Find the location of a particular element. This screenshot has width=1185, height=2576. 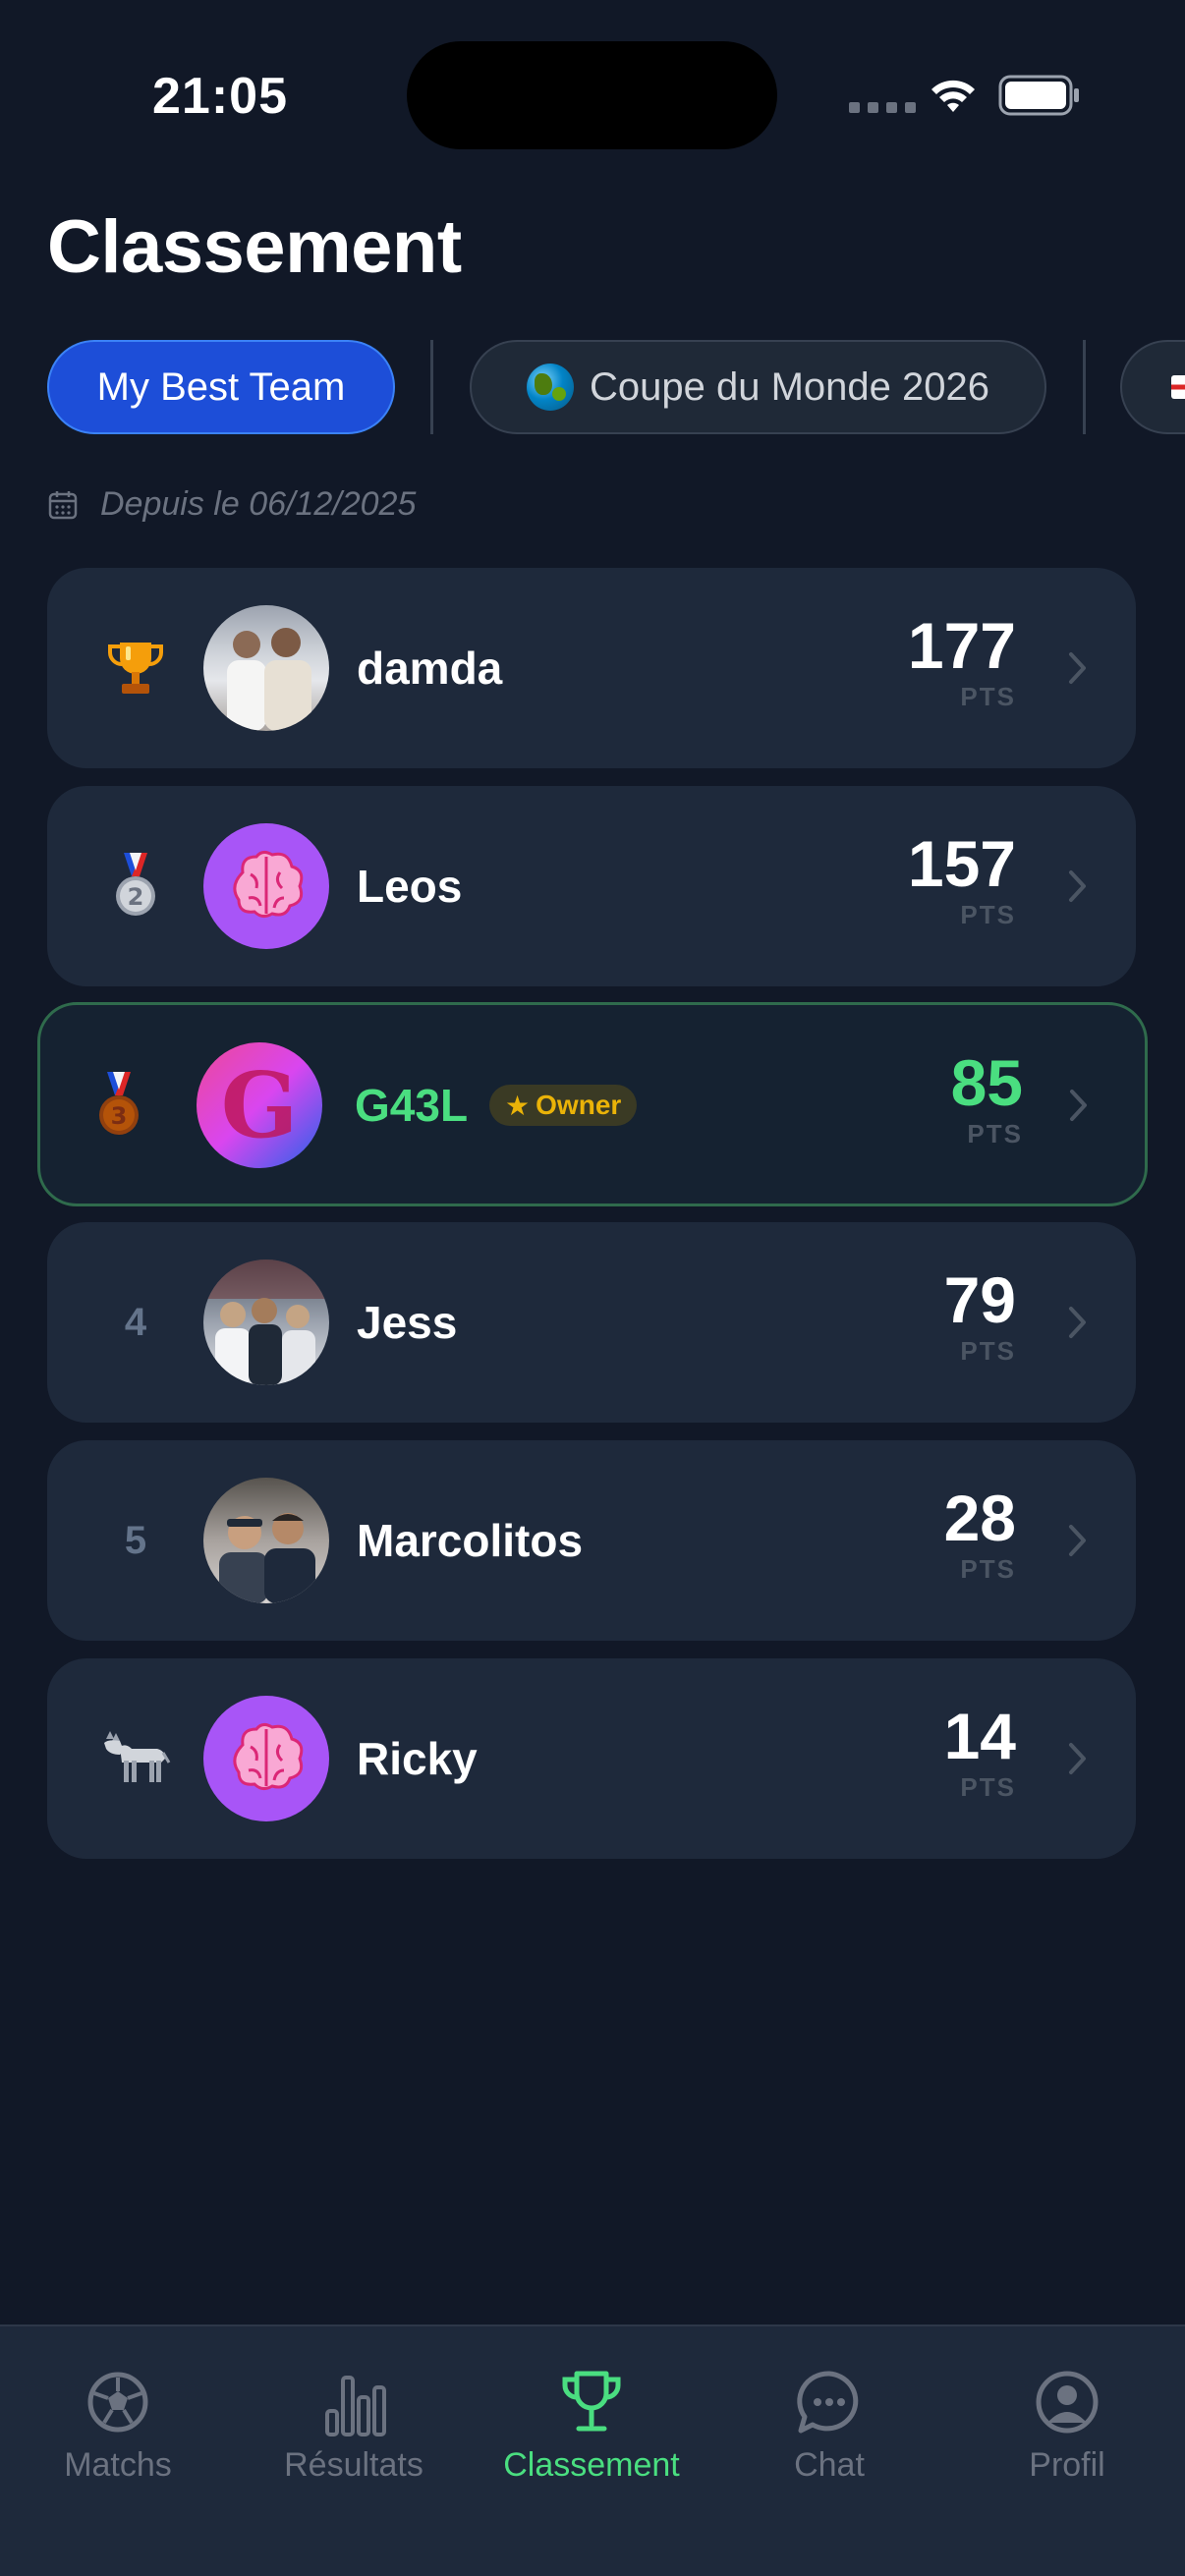

battery-icon is located at coordinates (1038, 95).